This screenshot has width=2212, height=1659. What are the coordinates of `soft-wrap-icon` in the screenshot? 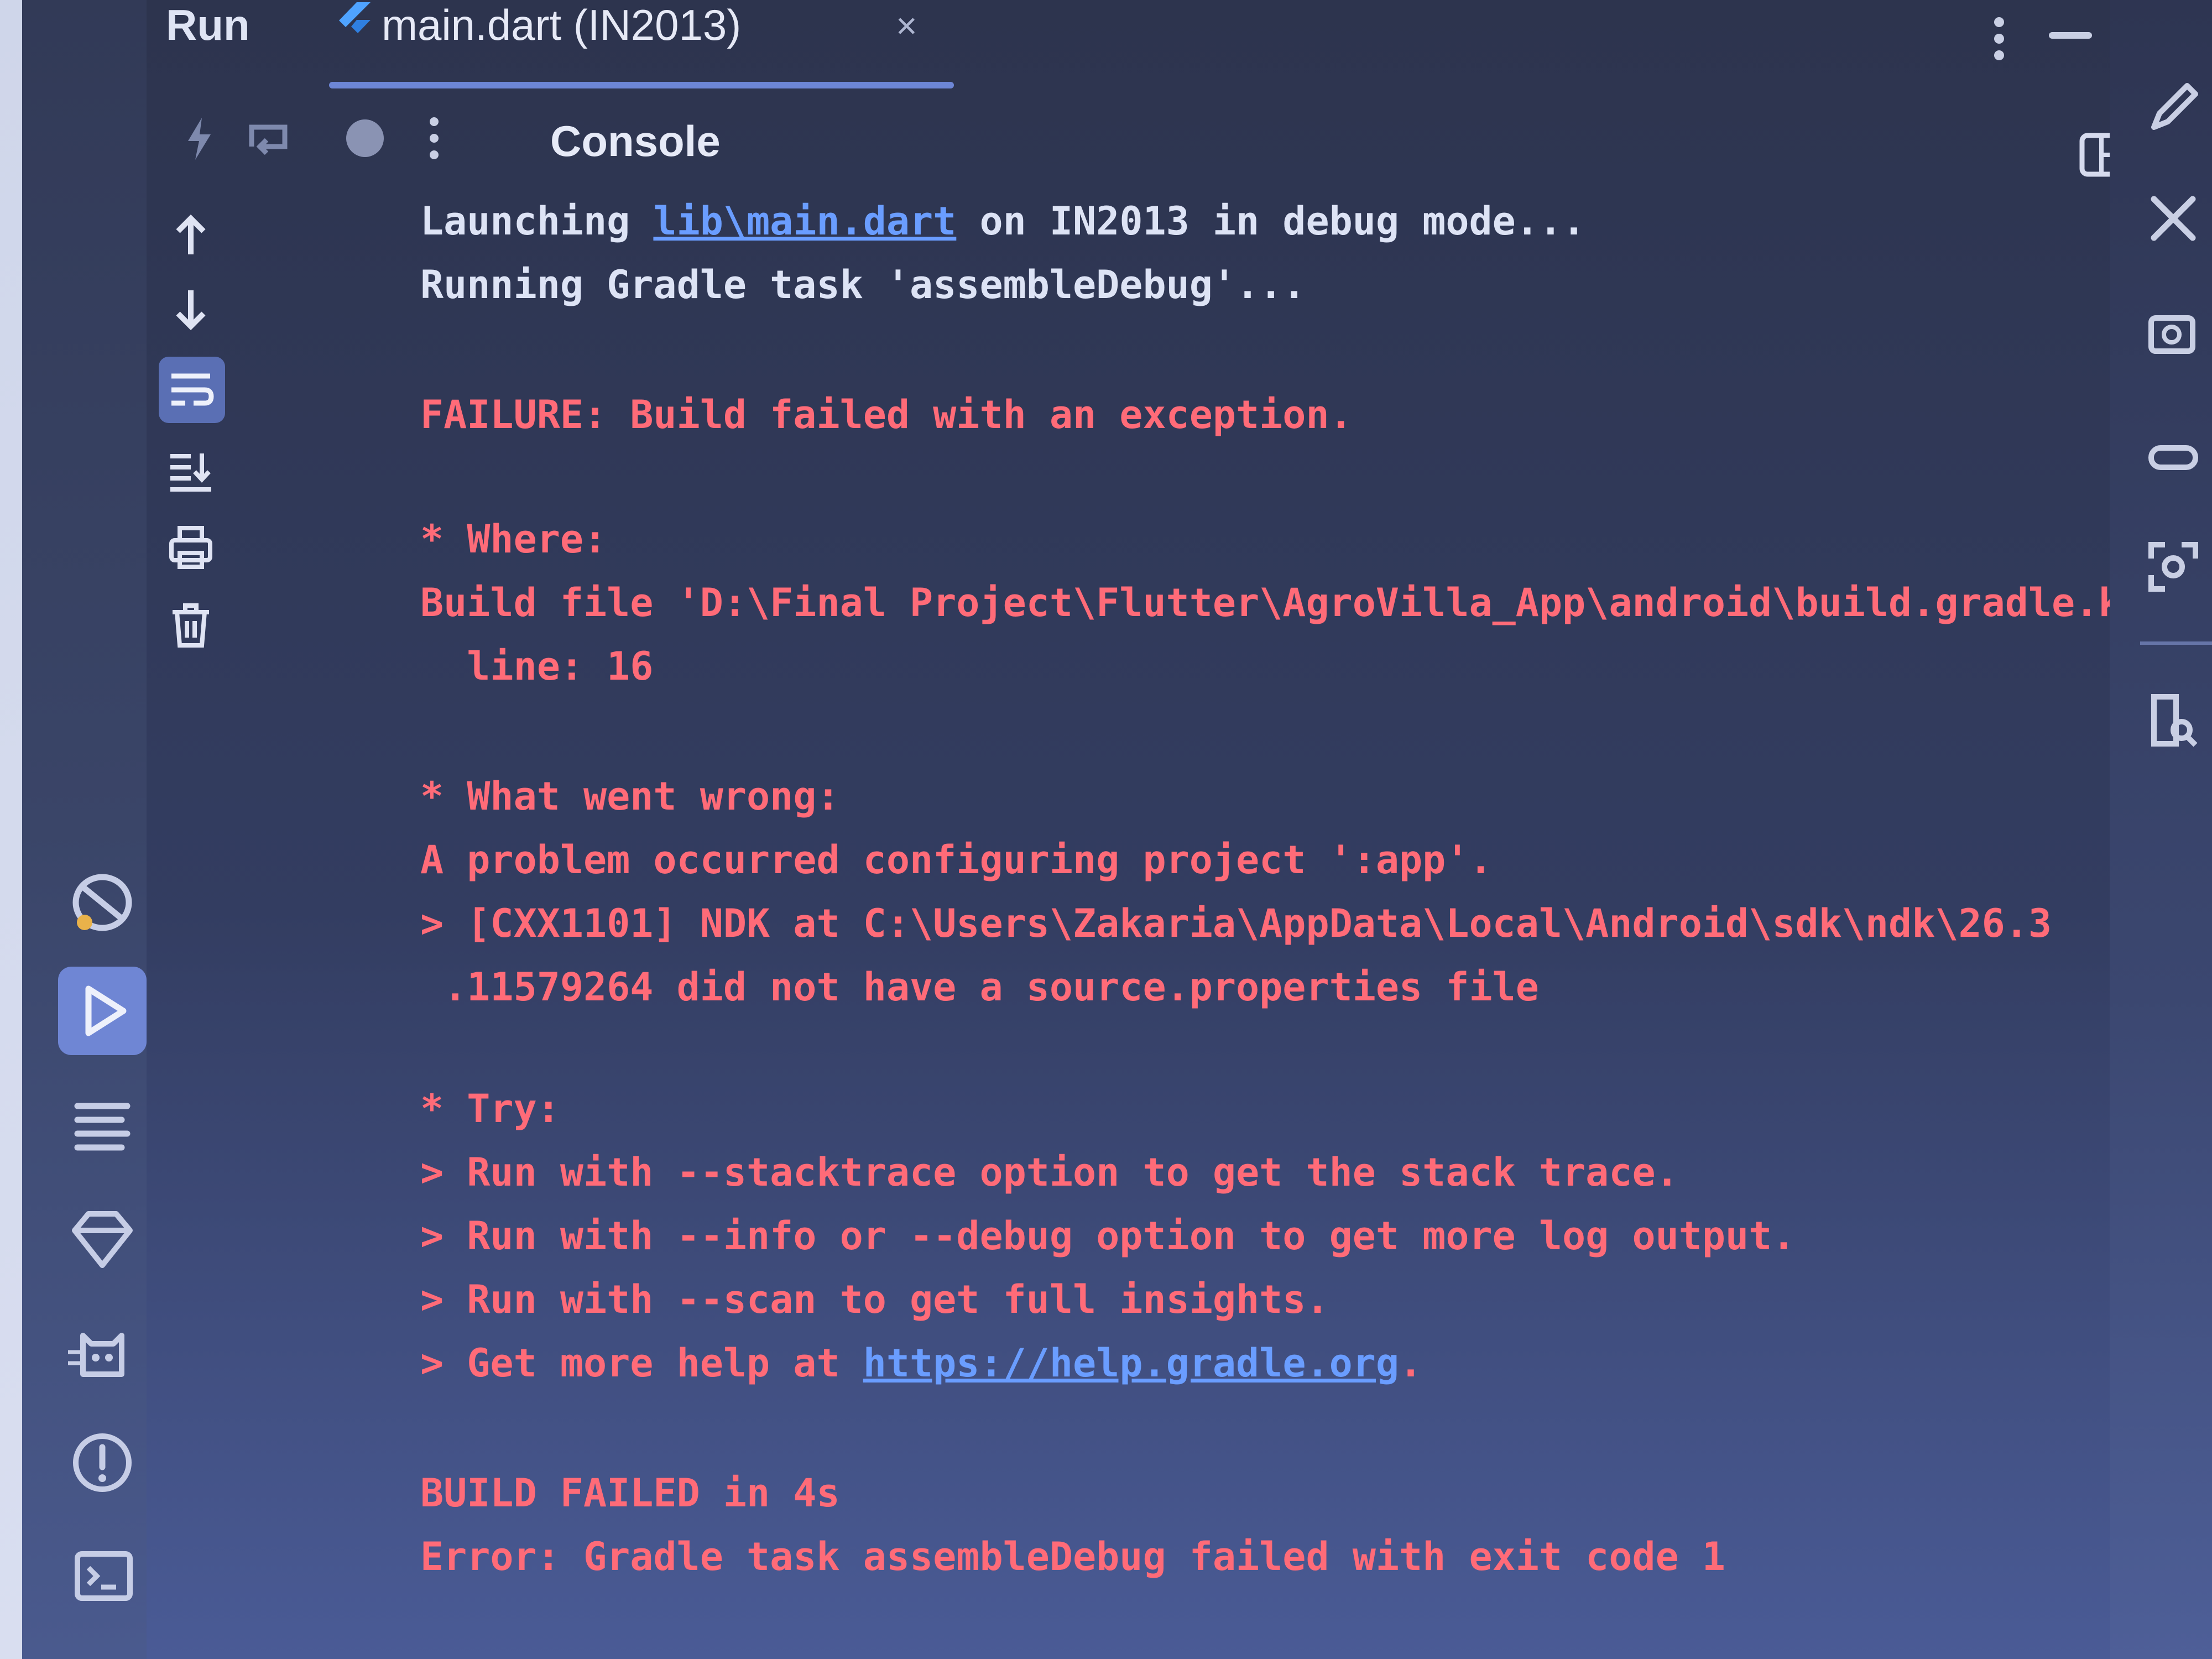 It's located at (191, 390).